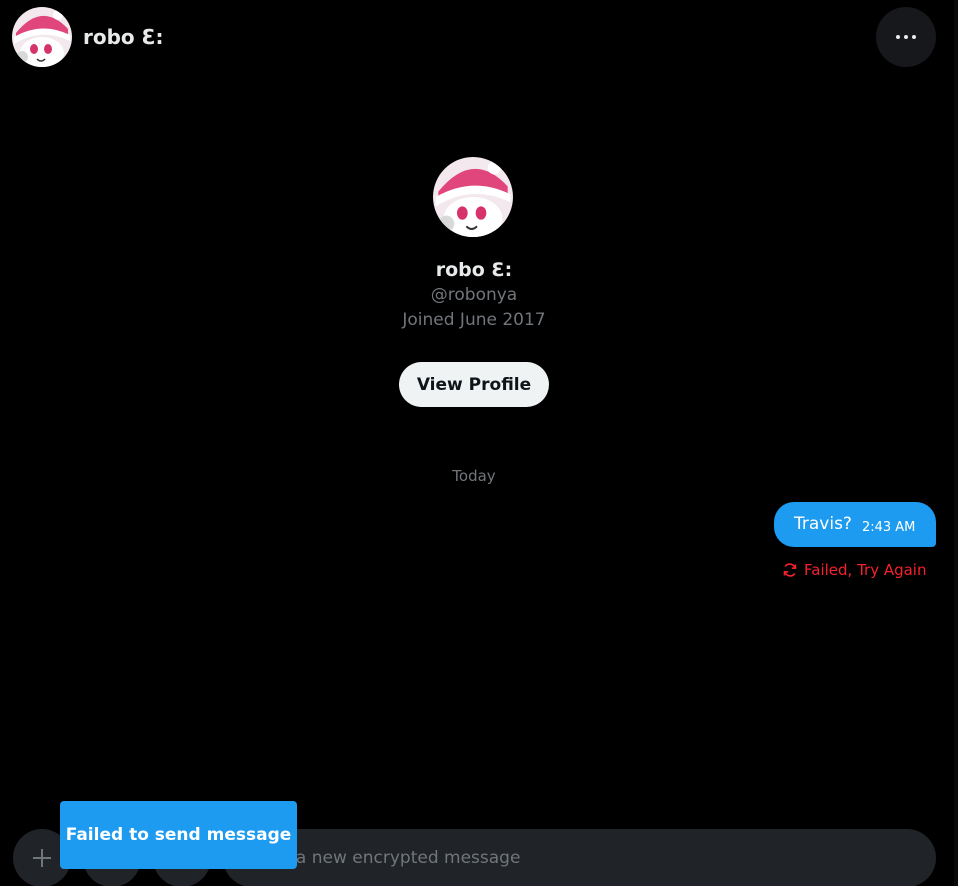  Describe the element at coordinates (123, 37) in the screenshot. I see `conversation-title: robo Ɛ:` at that location.